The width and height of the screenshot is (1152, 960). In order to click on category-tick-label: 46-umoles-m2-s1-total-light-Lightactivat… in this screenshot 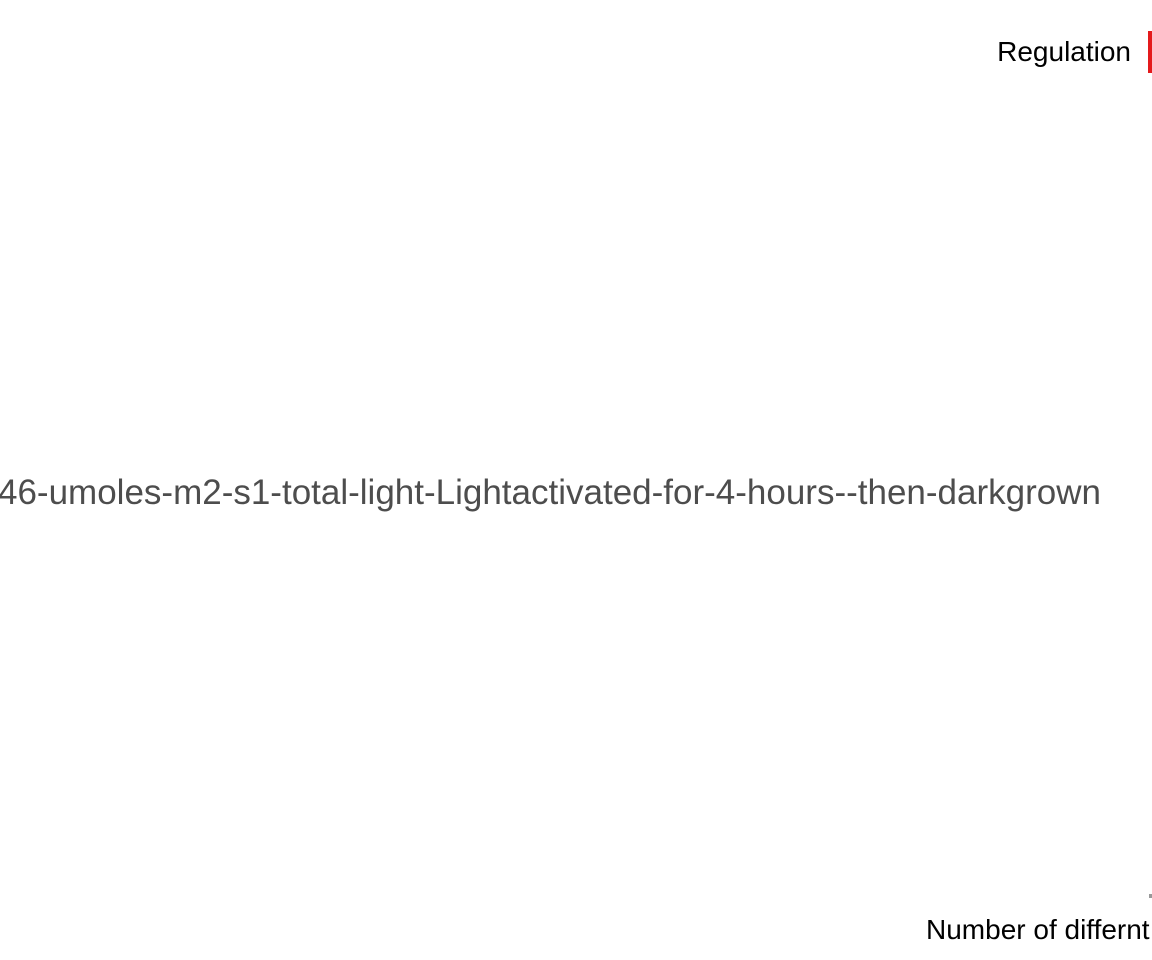, I will do `click(550, 492)`.